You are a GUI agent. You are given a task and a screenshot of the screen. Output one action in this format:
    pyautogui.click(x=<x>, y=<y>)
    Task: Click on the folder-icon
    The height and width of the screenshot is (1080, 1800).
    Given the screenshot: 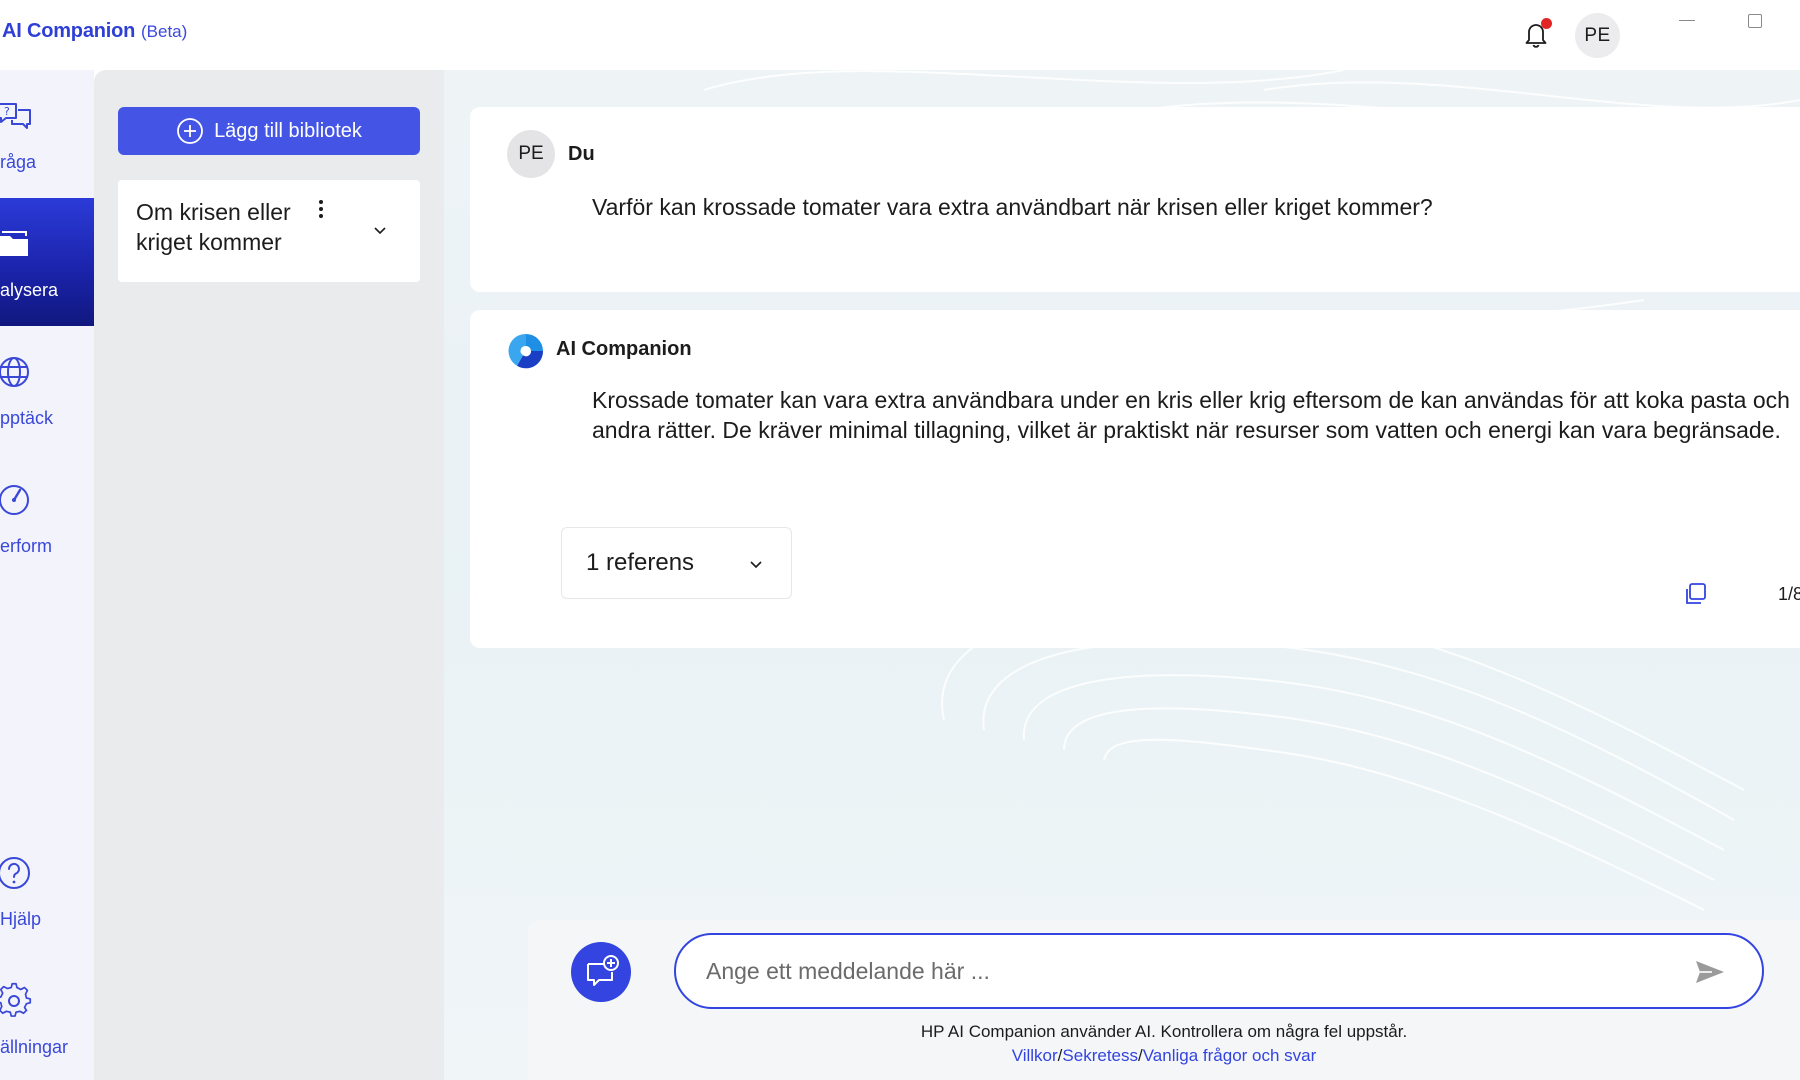 What is the action you would take?
    pyautogui.click(x=14, y=243)
    